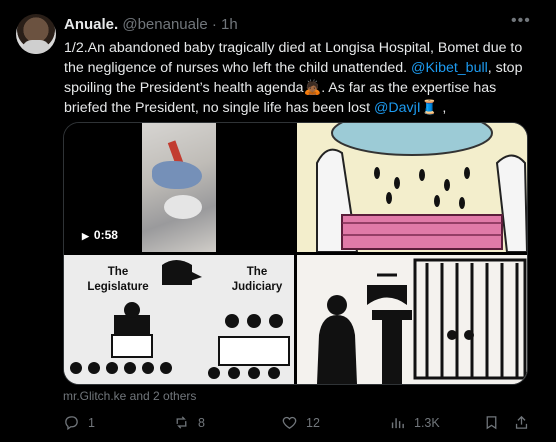 This screenshot has width=556, height=442. Describe the element at coordinates (79, 422) in the screenshot. I see `reply-button: 1` at that location.